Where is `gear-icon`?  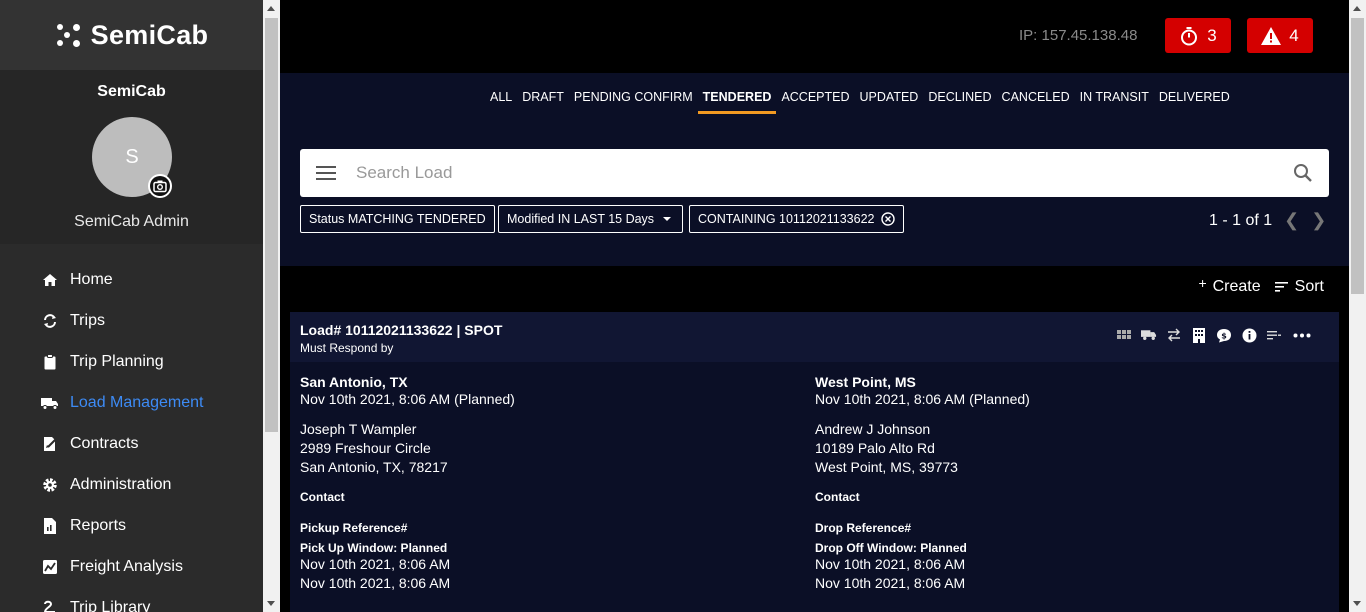
gear-icon is located at coordinates (50, 485).